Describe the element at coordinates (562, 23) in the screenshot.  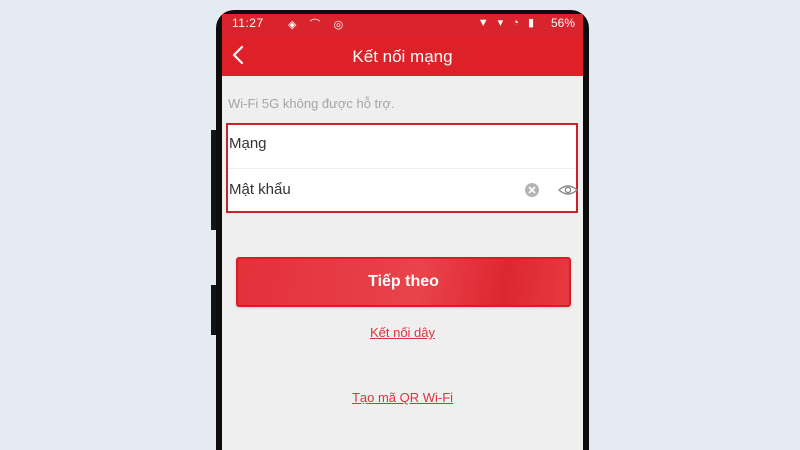
I see `battery-level: 56%` at that location.